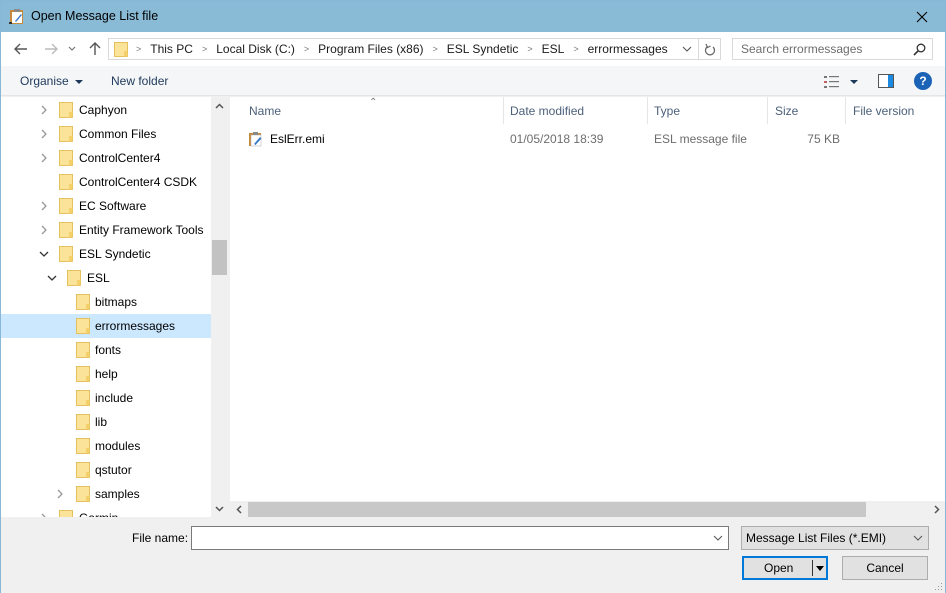 The height and width of the screenshot is (593, 946). I want to click on title-bar: Open Message List file, so click(473, 16).